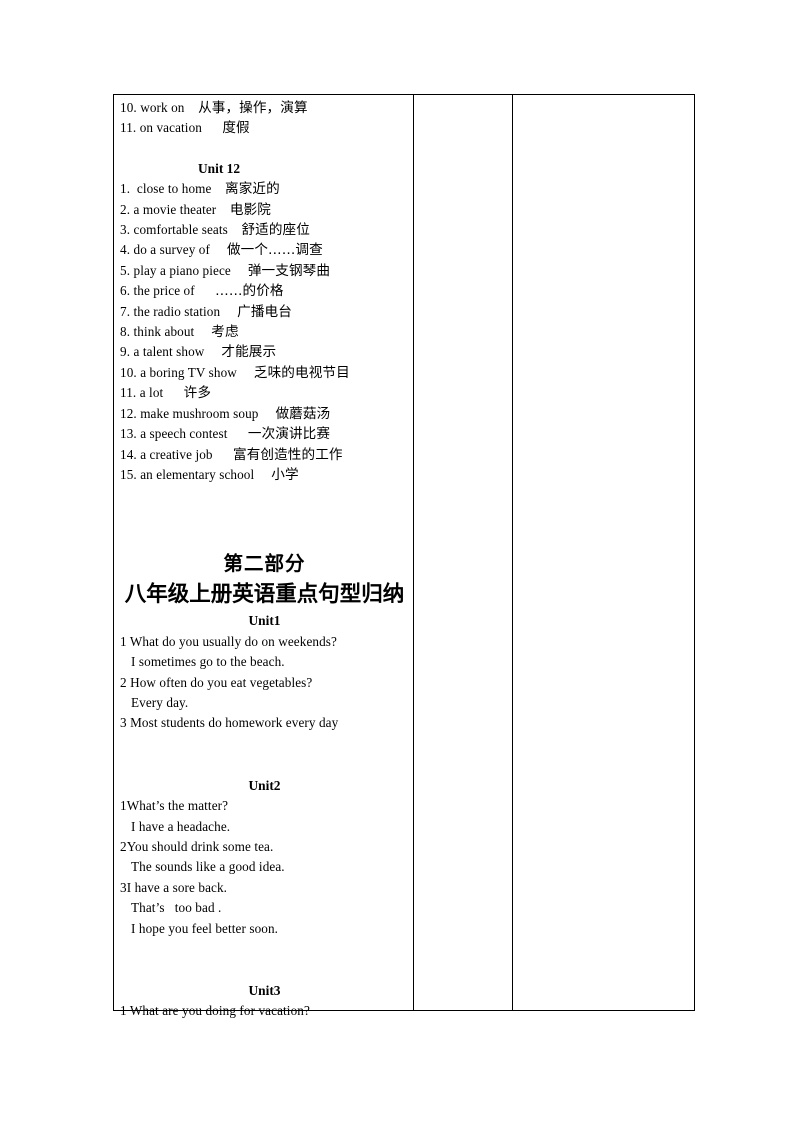 This screenshot has height=1123, width=794. What do you see at coordinates (162, 107) in the screenshot?
I see `vocab-en: work on` at bounding box center [162, 107].